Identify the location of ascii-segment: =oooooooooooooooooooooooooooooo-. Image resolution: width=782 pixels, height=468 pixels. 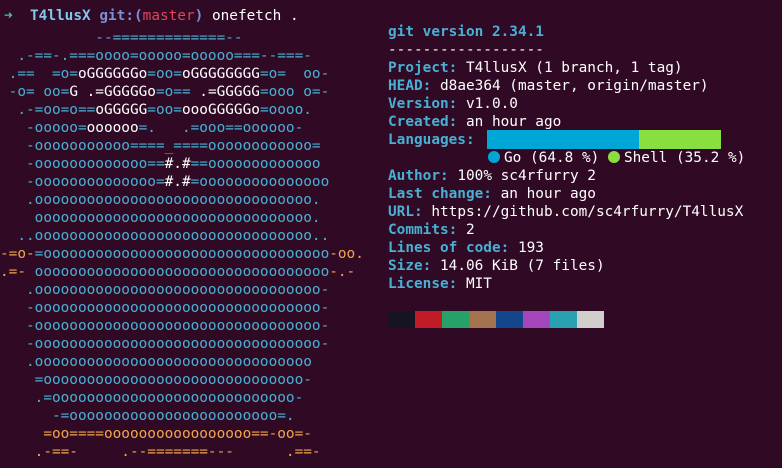
(156, 380).